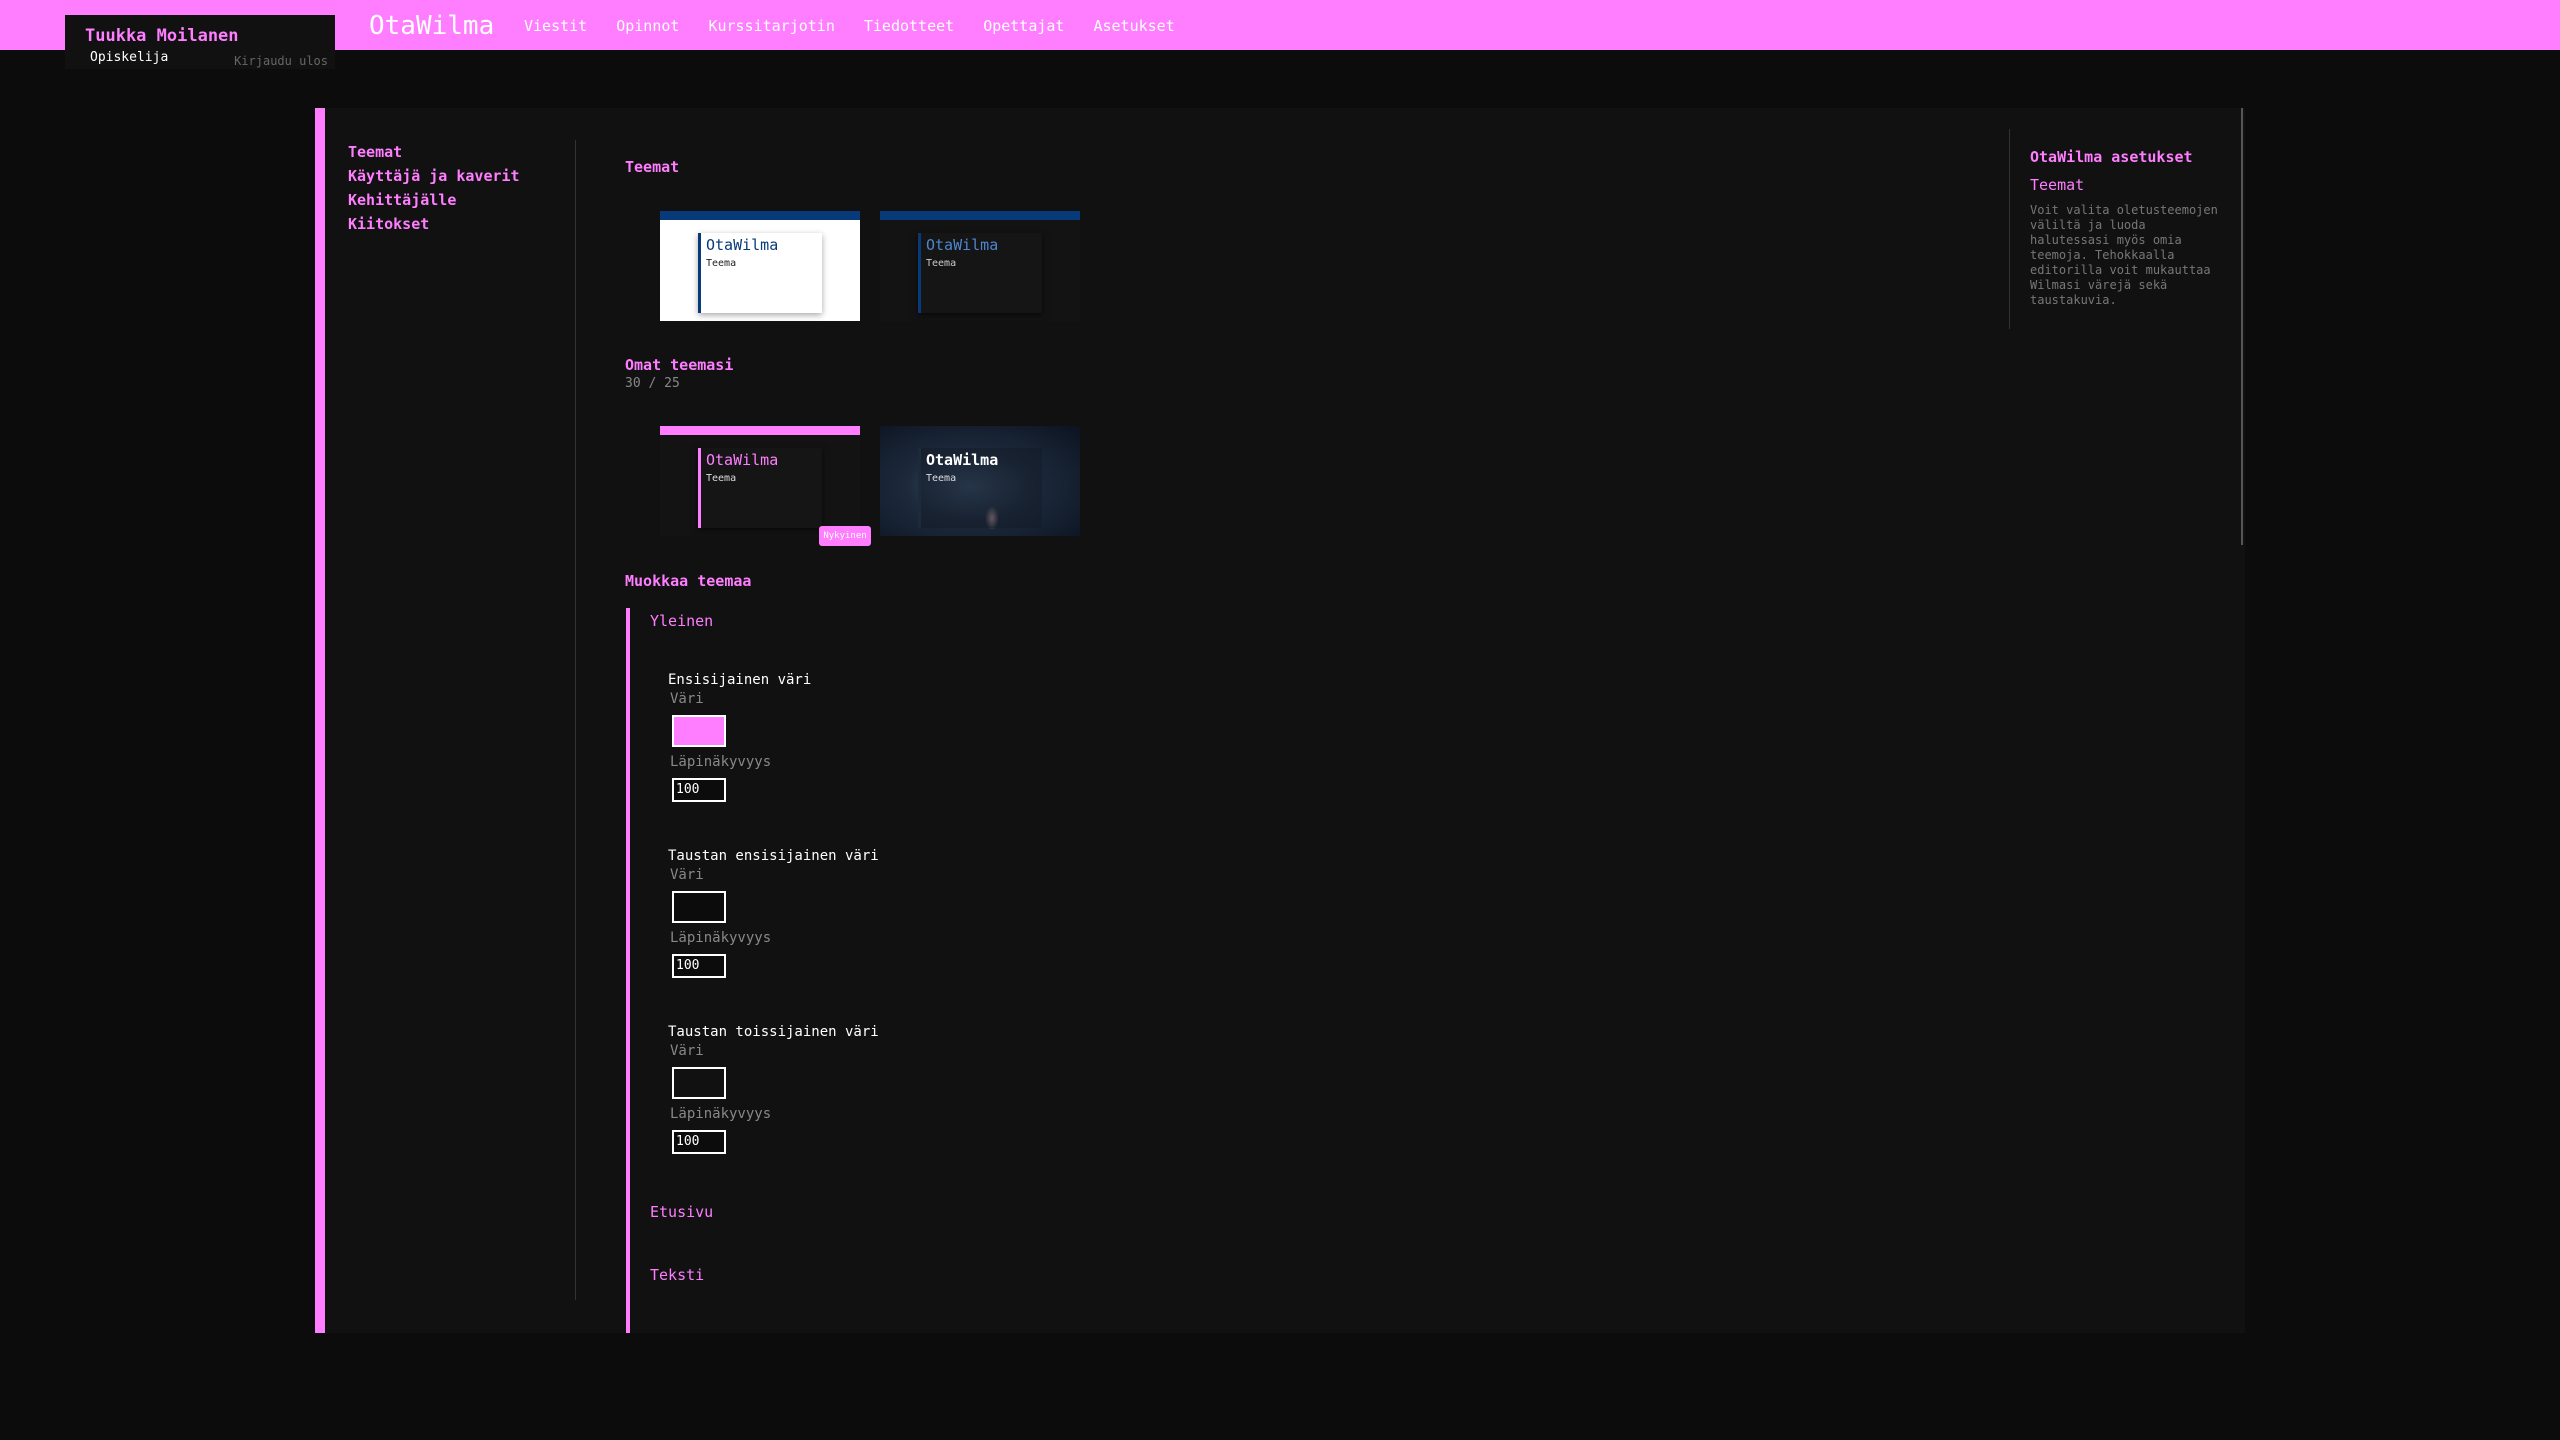  What do you see at coordinates (699, 966) in the screenshot?
I see `bg-primary-opacity-input: 100` at bounding box center [699, 966].